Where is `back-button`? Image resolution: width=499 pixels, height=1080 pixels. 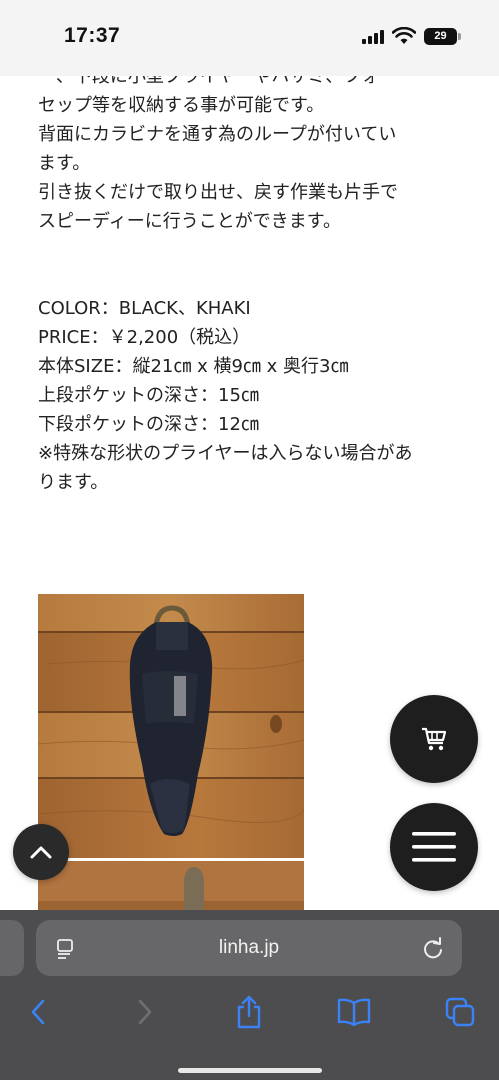
back-button is located at coordinates (38, 1012).